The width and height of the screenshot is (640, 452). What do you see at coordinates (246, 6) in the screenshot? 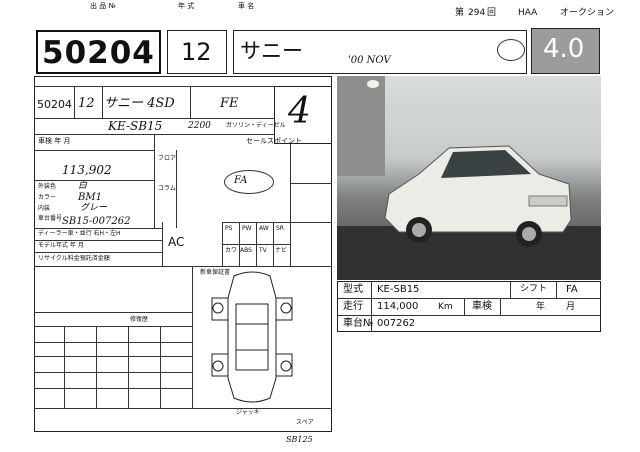
I see `name-label: 車 名` at bounding box center [246, 6].